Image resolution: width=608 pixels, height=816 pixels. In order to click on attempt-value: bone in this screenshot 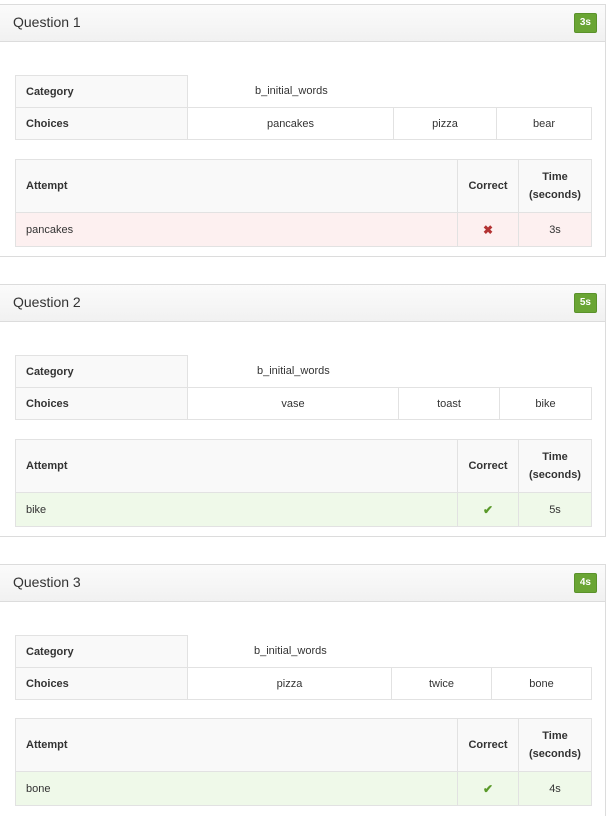, I will do `click(236, 788)`.